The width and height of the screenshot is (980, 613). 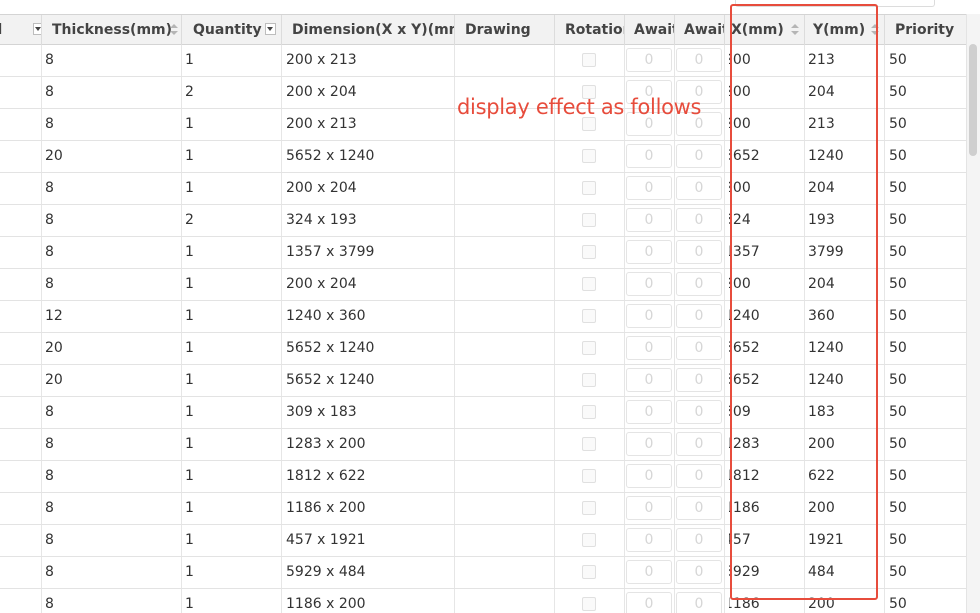 What do you see at coordinates (483, 253) in the screenshot?
I see `table-row: 811357 x 3799 00 1357379950` at bounding box center [483, 253].